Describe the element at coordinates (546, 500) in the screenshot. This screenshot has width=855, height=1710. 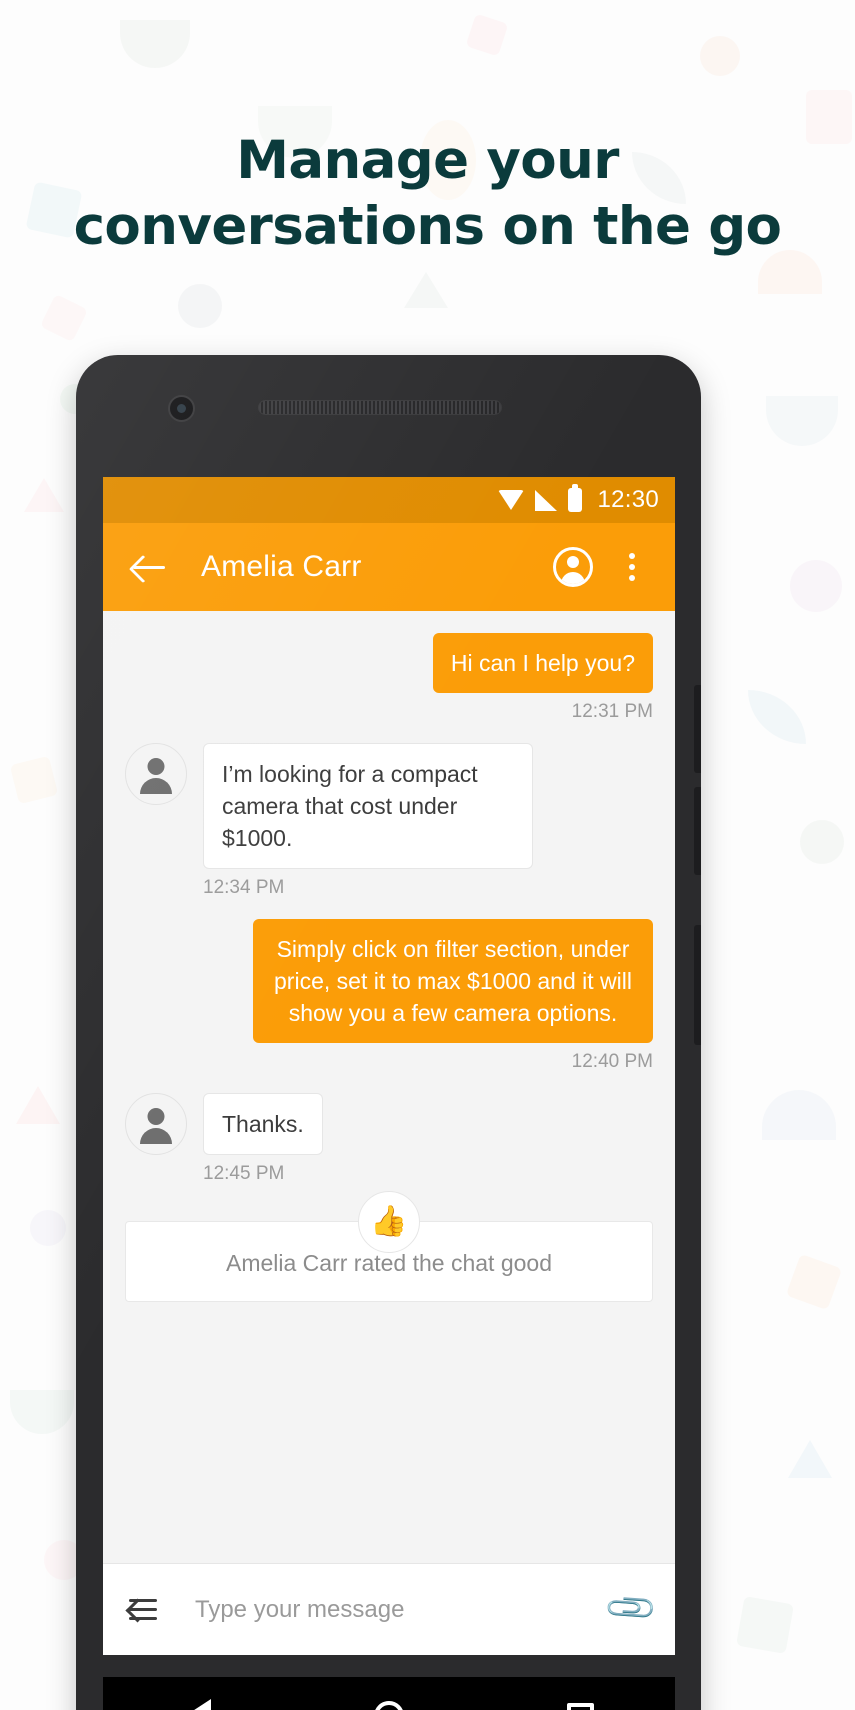
I see `signal-icon` at that location.